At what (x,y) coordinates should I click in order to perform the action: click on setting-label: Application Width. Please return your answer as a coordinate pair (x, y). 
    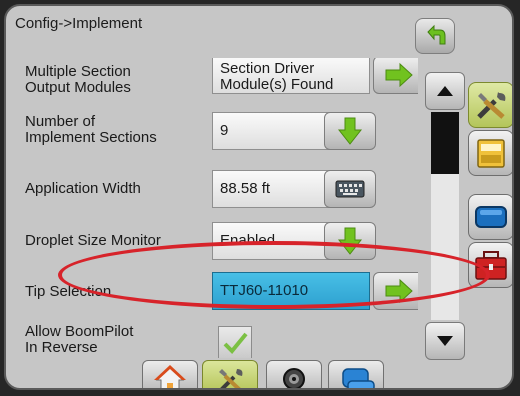
    Looking at the image, I should click on (83, 188).